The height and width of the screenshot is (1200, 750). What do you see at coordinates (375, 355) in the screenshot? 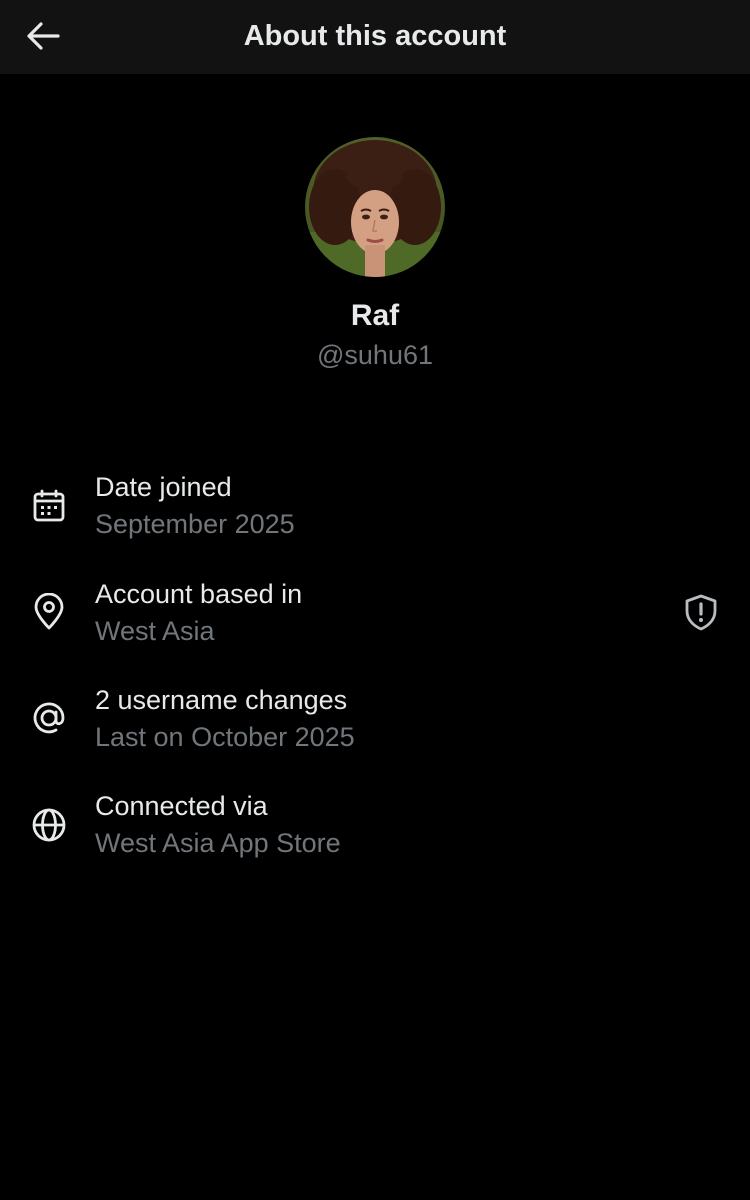
I see `username-handle: @suhu61` at bounding box center [375, 355].